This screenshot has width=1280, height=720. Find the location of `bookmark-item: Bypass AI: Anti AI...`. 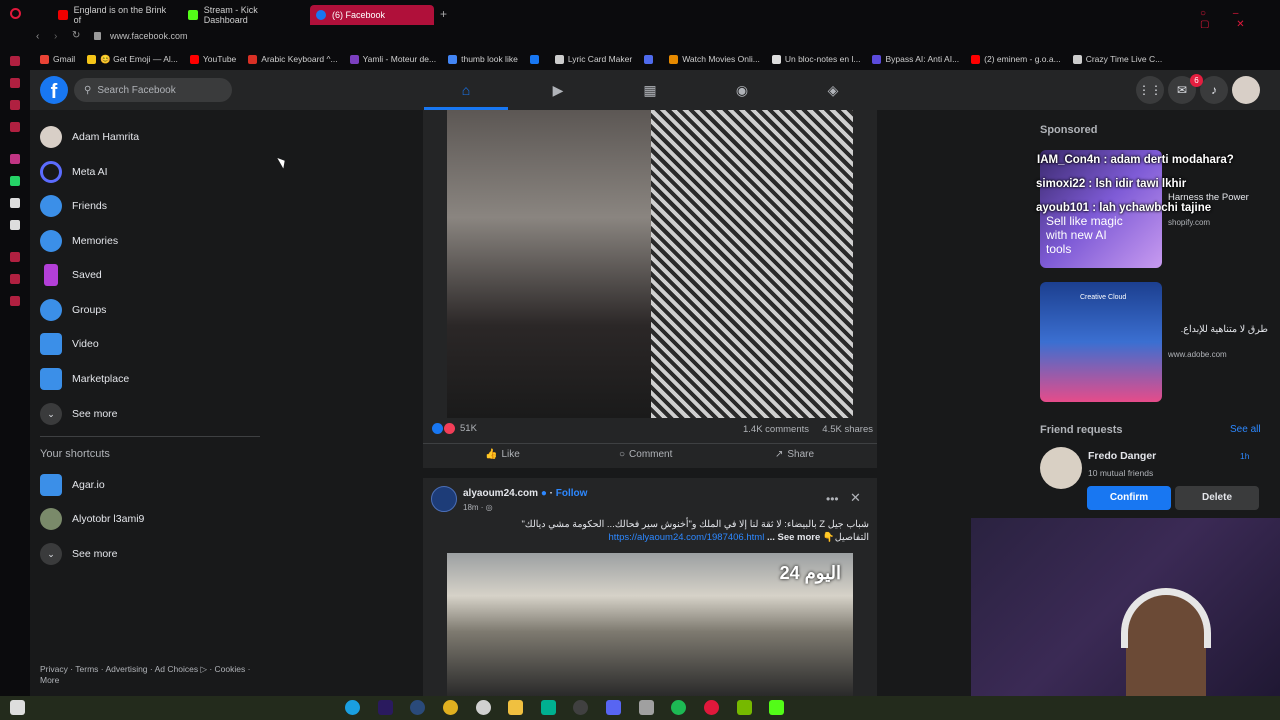

bookmark-item: Bypass AI: Anti AI... is located at coordinates (915, 59).